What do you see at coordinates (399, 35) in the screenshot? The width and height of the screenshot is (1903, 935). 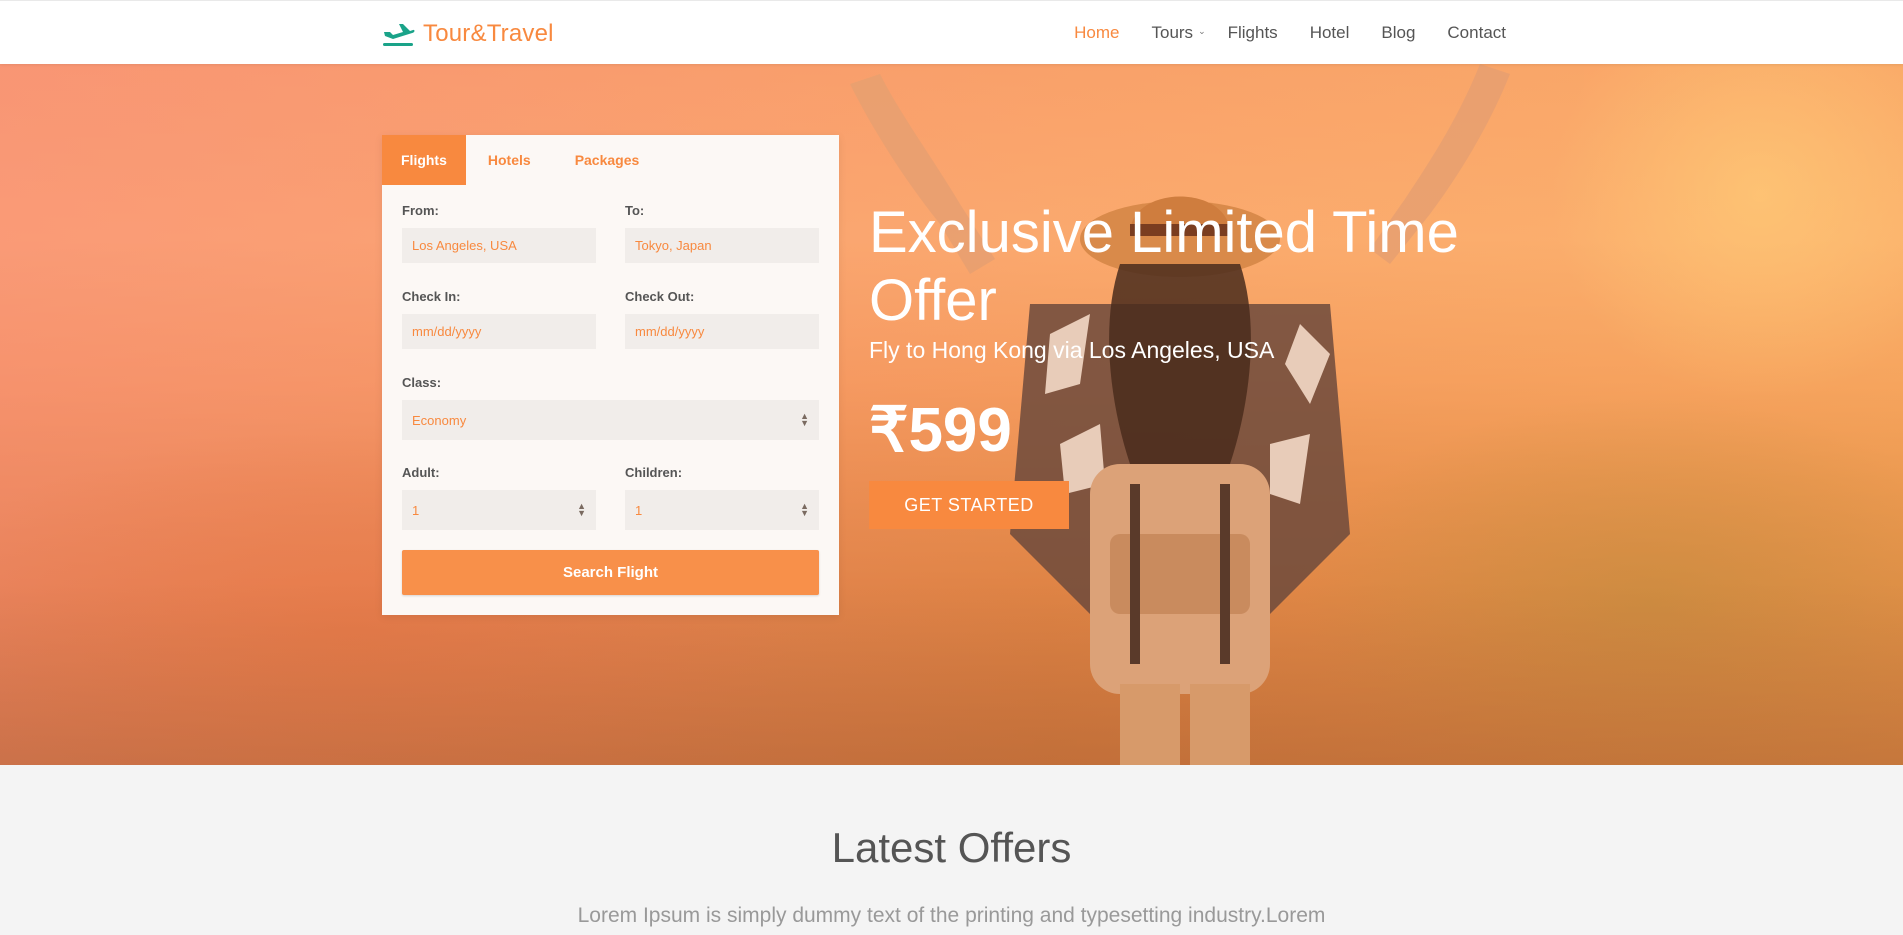 I see `airplane-icon` at bounding box center [399, 35].